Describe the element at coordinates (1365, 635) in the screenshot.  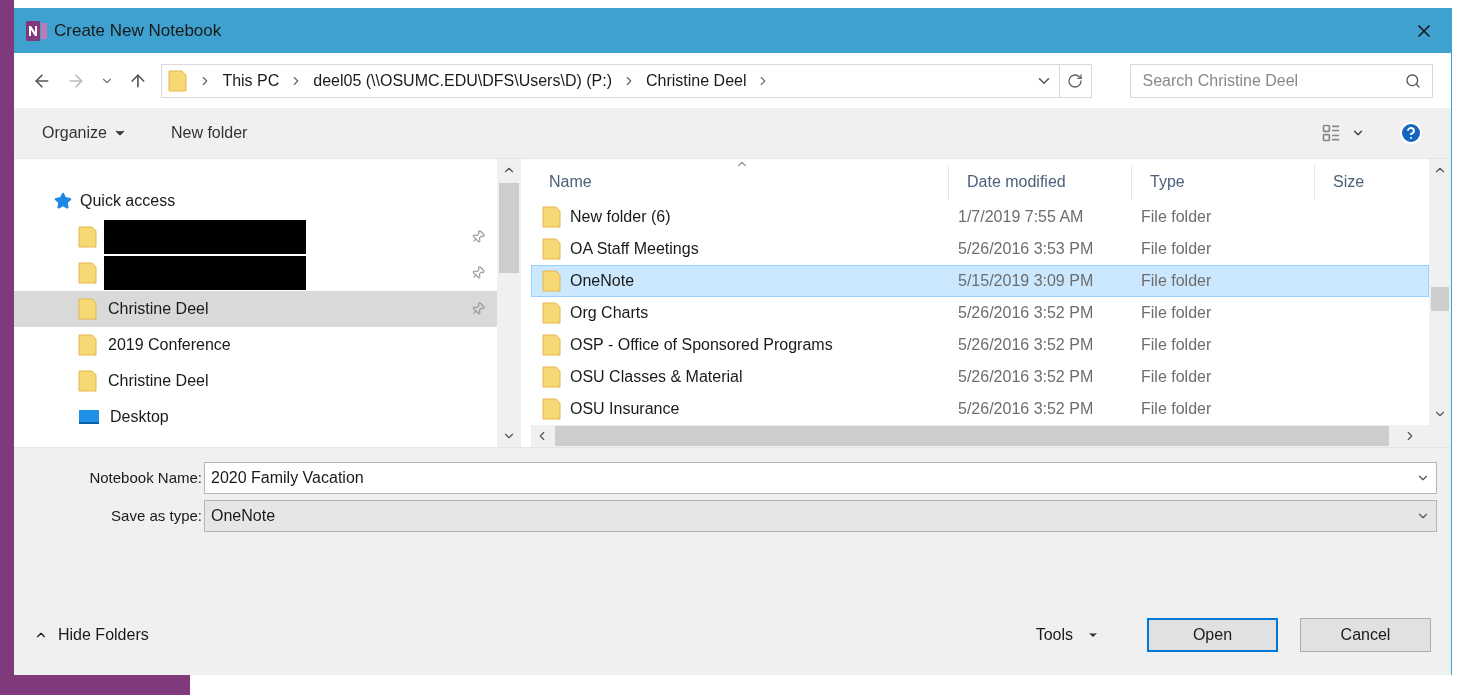
I see `cancel-button: Cancel` at that location.